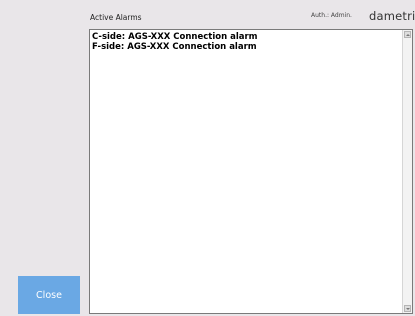 Image resolution: width=415 pixels, height=316 pixels. What do you see at coordinates (407, 171) in the screenshot?
I see `alarm-list-scrollbar` at bounding box center [407, 171].